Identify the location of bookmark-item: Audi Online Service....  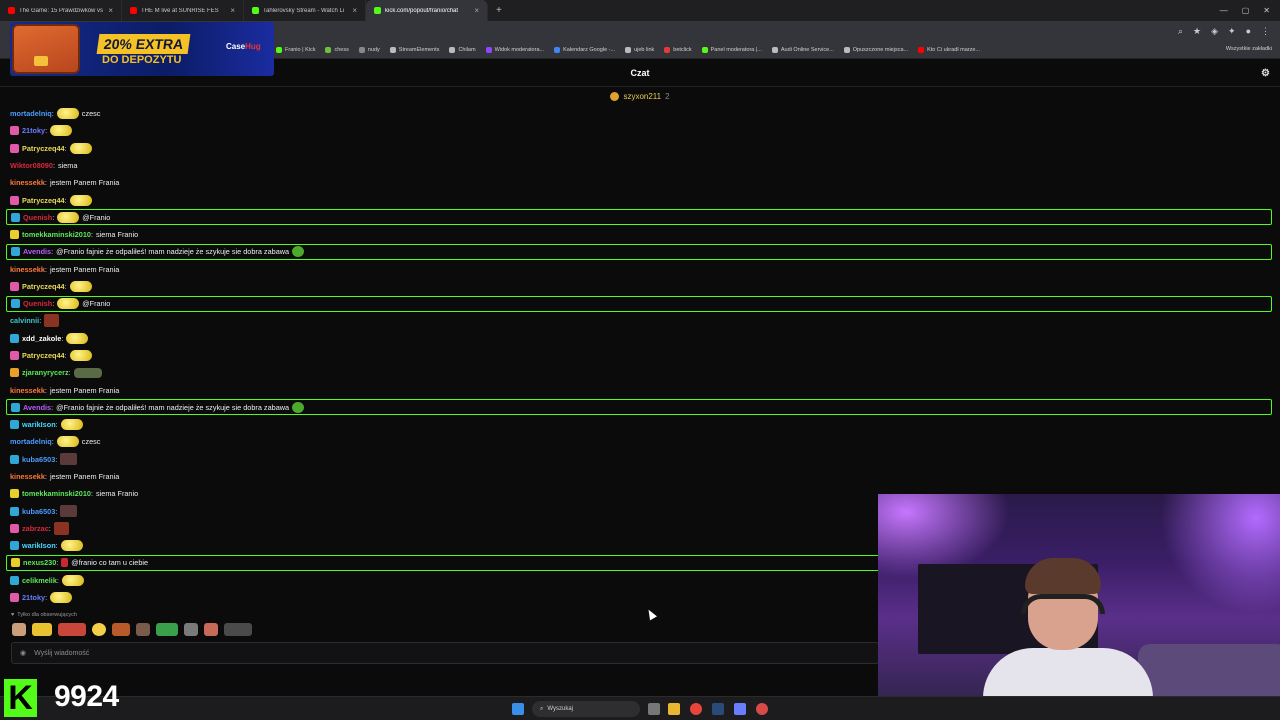
(802, 49).